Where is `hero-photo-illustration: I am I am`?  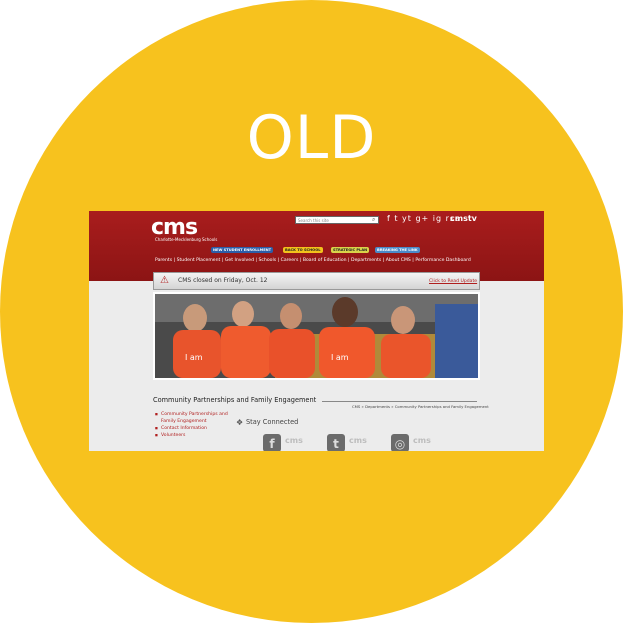
hero-photo-illustration: I am I am is located at coordinates (316, 336).